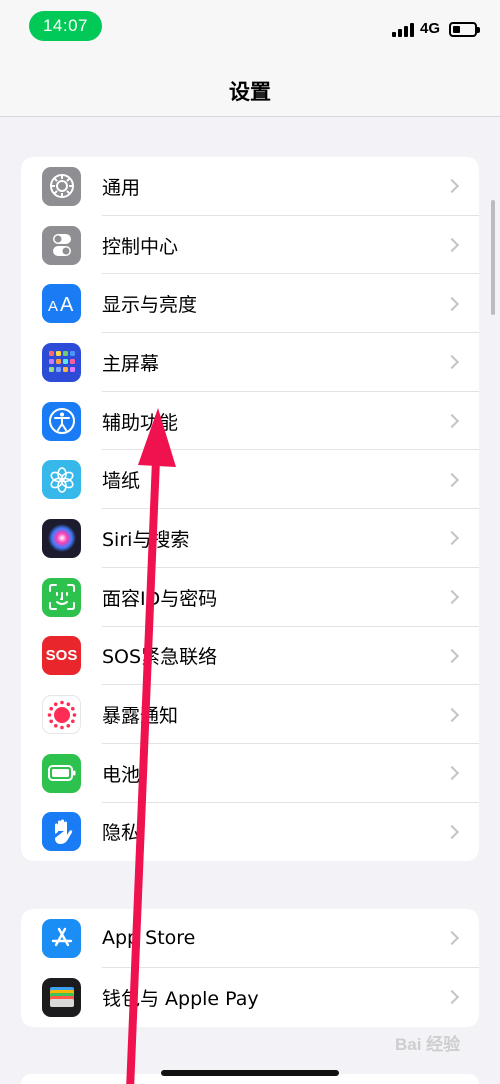  I want to click on settings-row-label: 暴露通知, so click(140, 716).